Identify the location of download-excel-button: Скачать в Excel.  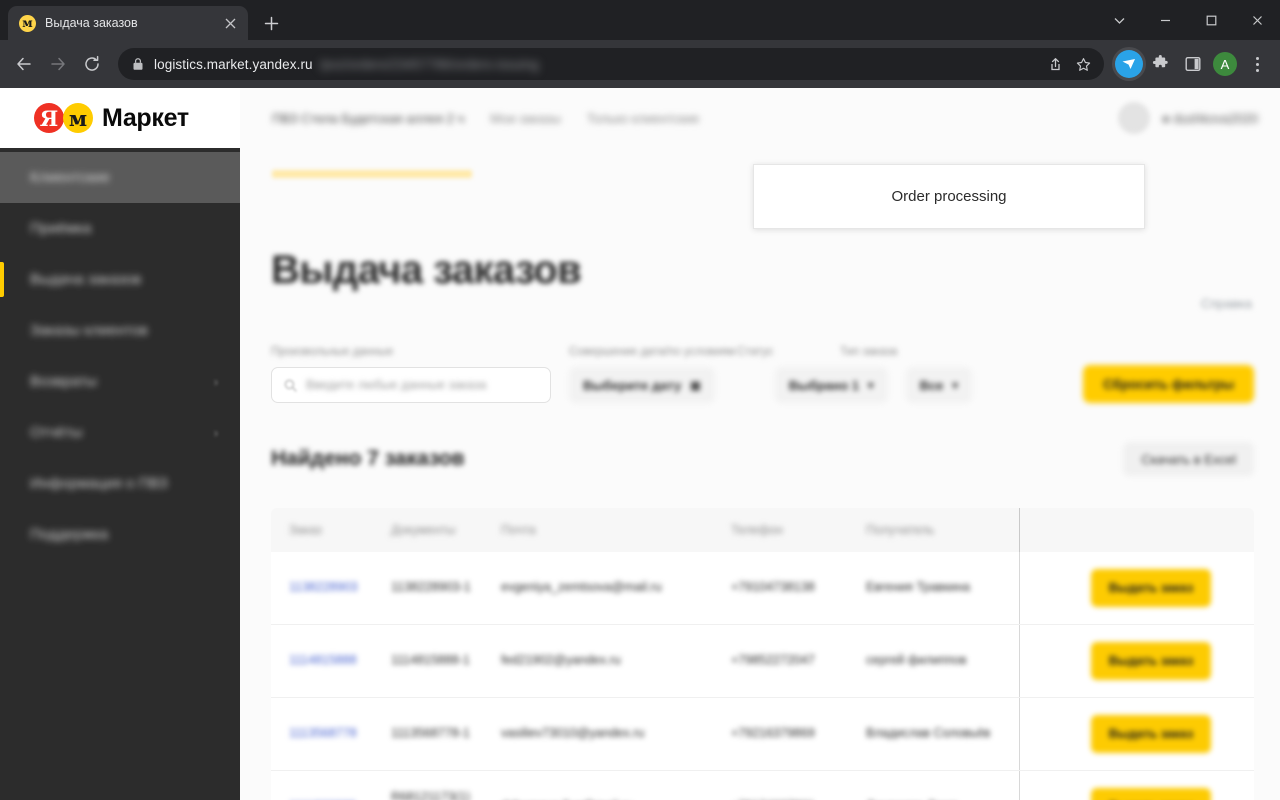
(1188, 459).